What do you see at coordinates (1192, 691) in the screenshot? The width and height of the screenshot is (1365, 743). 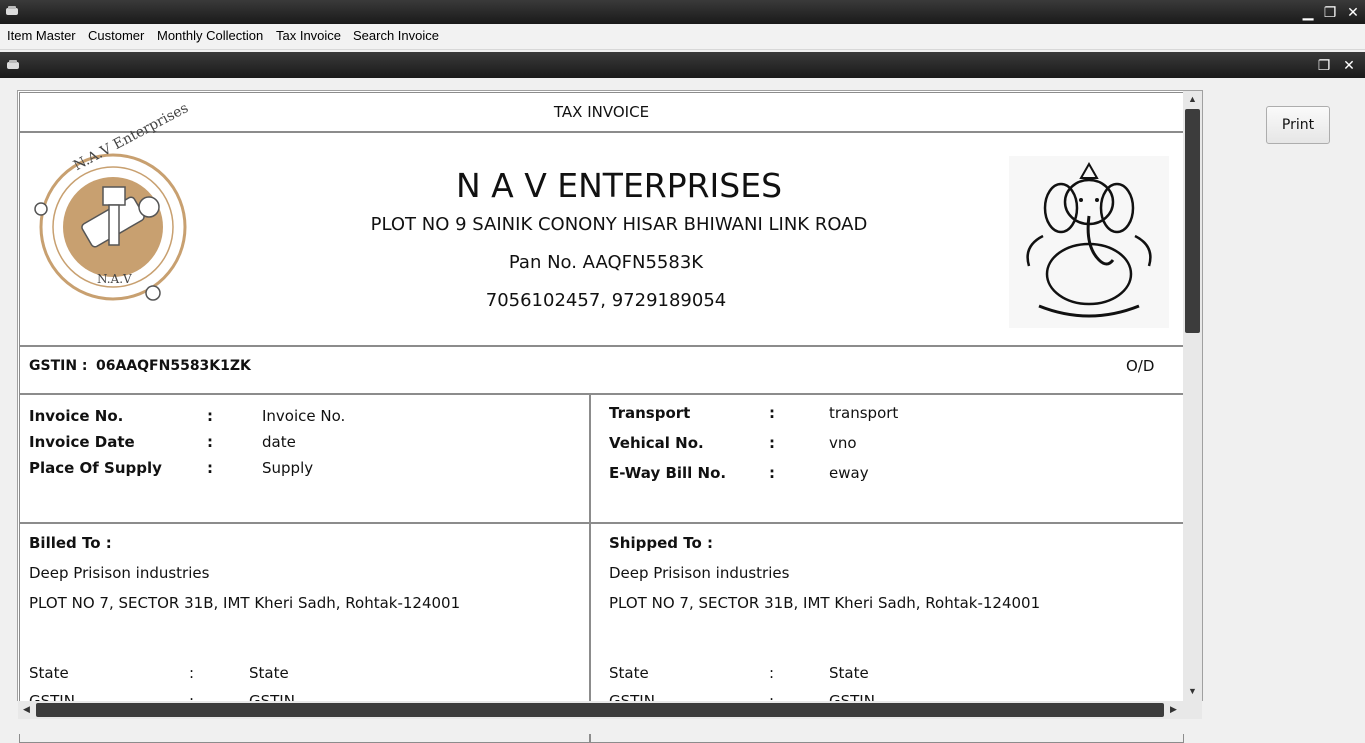 I see `scroll-down-arrow-icon: ▼` at bounding box center [1192, 691].